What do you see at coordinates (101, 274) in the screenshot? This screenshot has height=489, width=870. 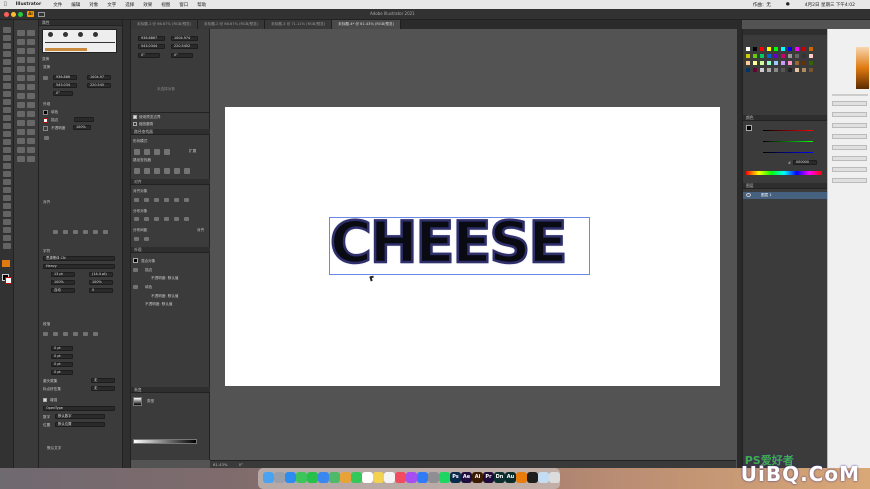 I see `leading-field: (14.4 pt)` at bounding box center [101, 274].